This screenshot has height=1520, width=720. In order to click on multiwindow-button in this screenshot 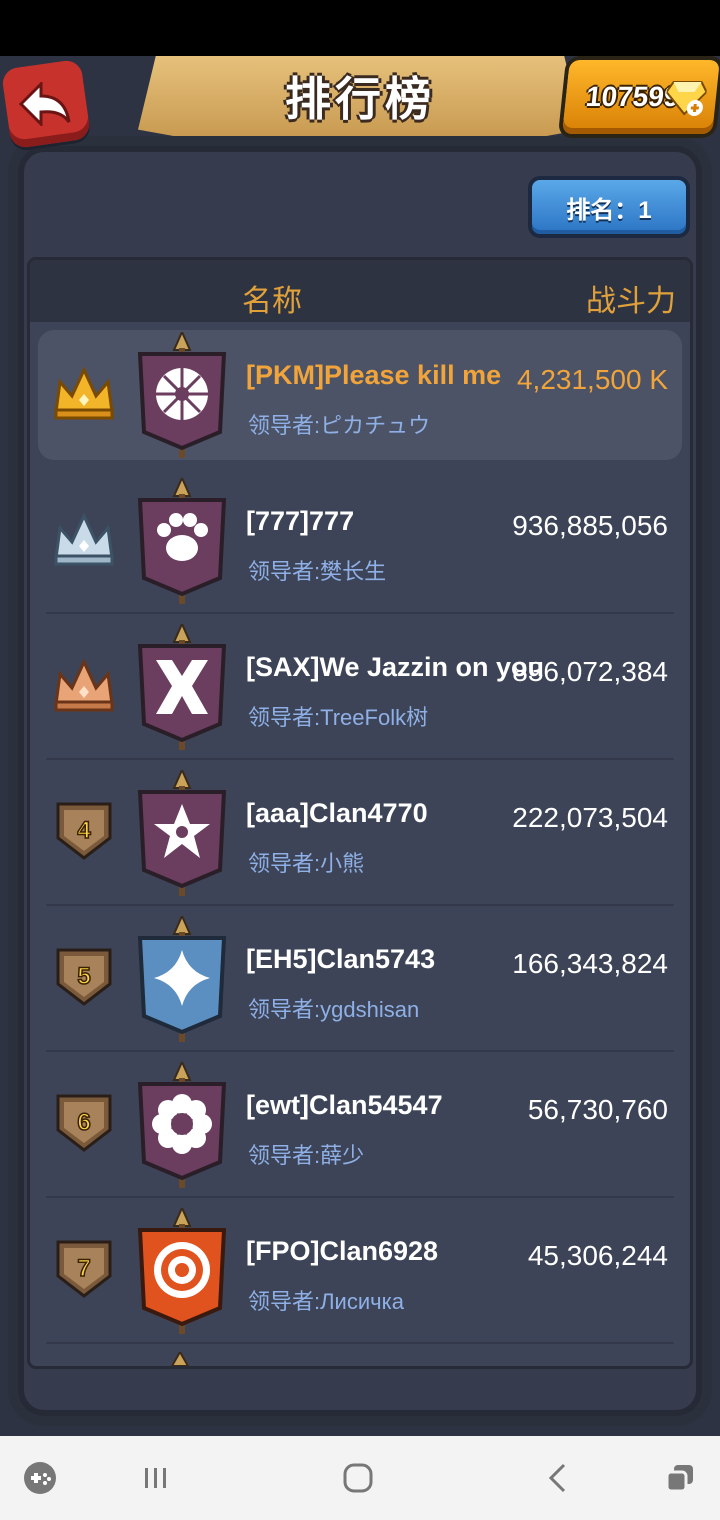, I will do `click(680, 1478)`.